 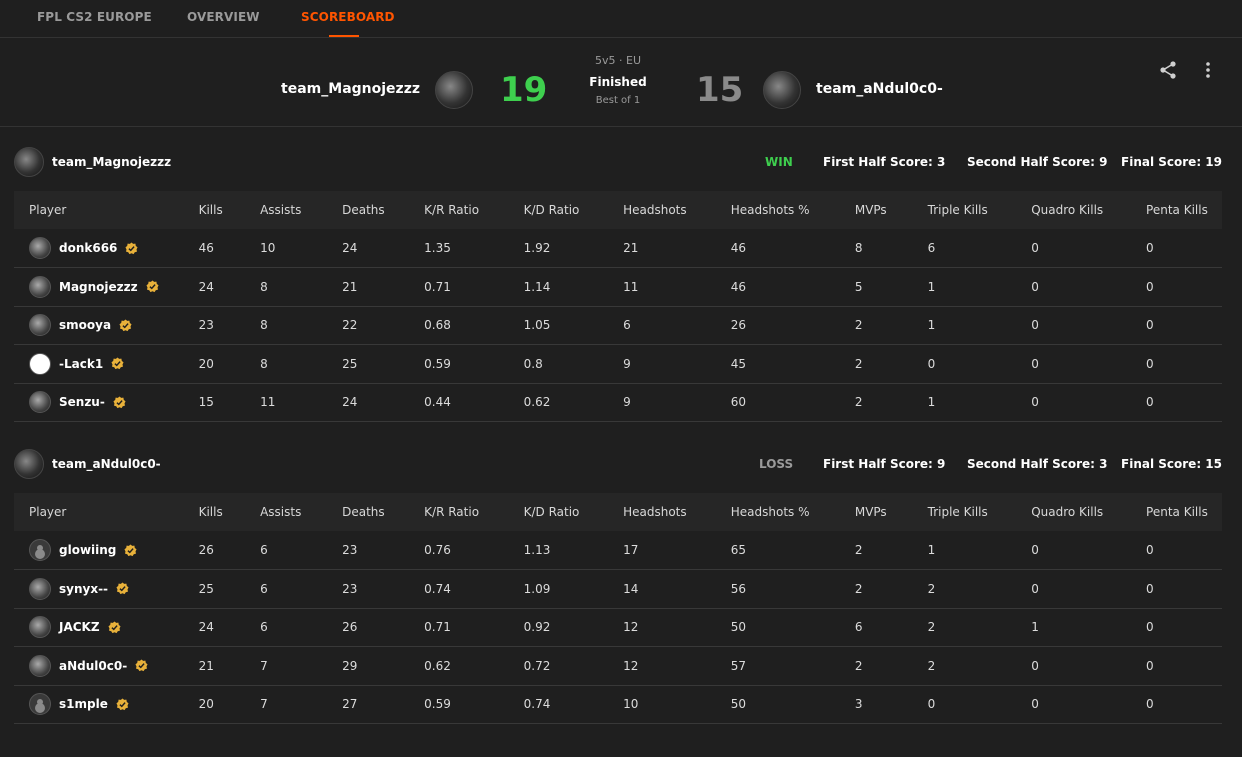 I want to click on player-cell: Senzu-, so click(x=106, y=402).